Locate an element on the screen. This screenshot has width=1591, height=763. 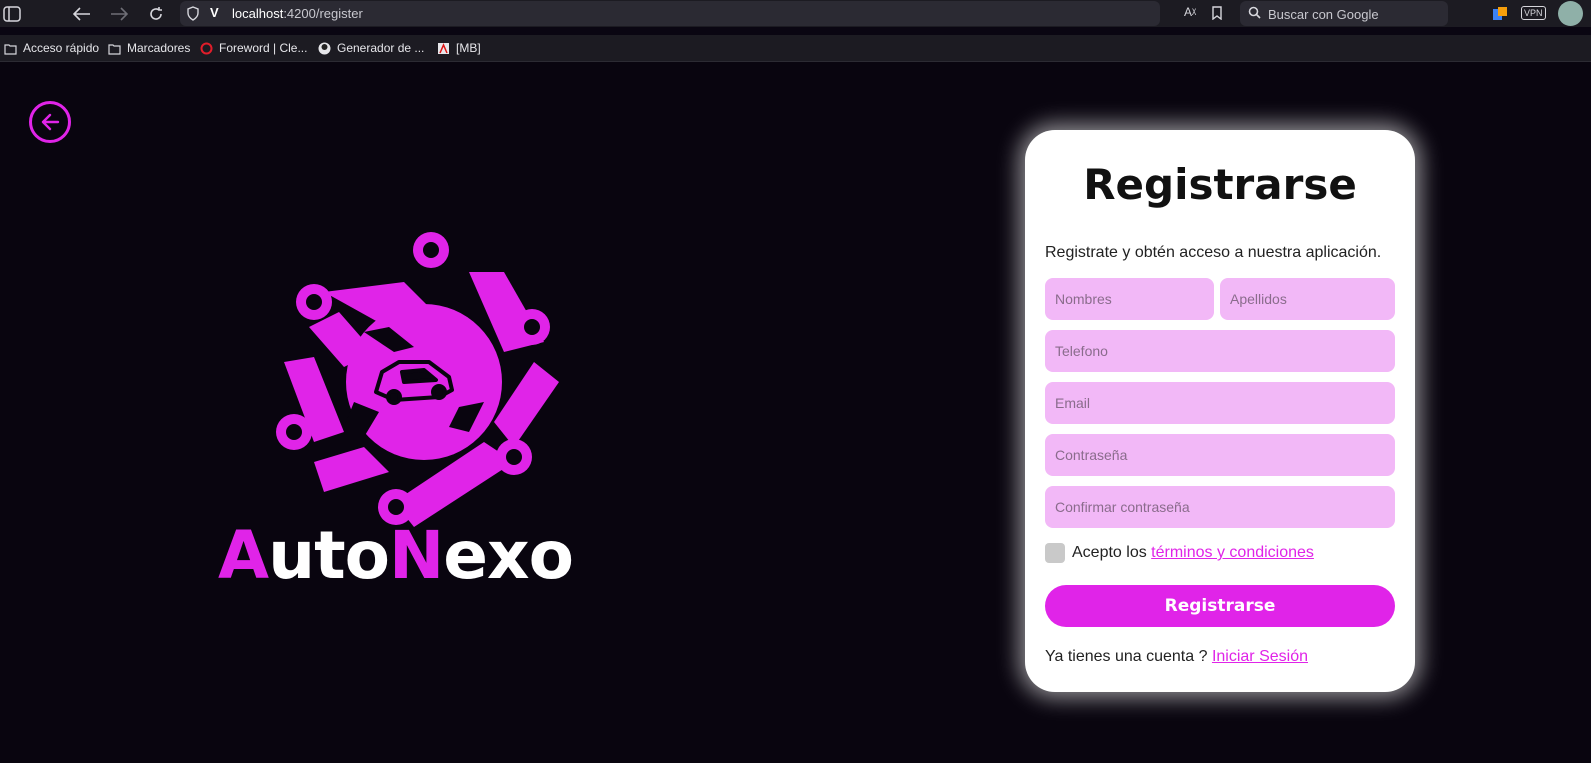
terms-row: Acepto los términos y condiciones is located at coordinates (1179, 553).